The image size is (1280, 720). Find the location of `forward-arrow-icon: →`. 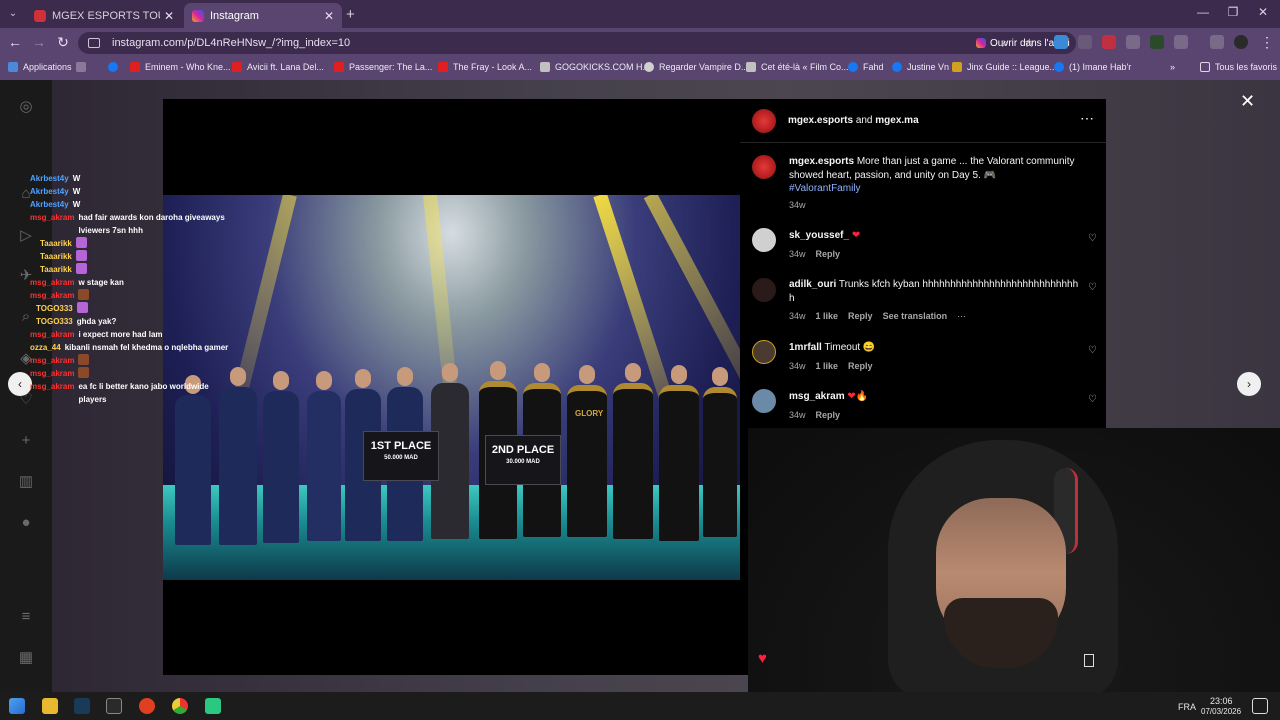

forward-arrow-icon: → is located at coordinates (39, 42).